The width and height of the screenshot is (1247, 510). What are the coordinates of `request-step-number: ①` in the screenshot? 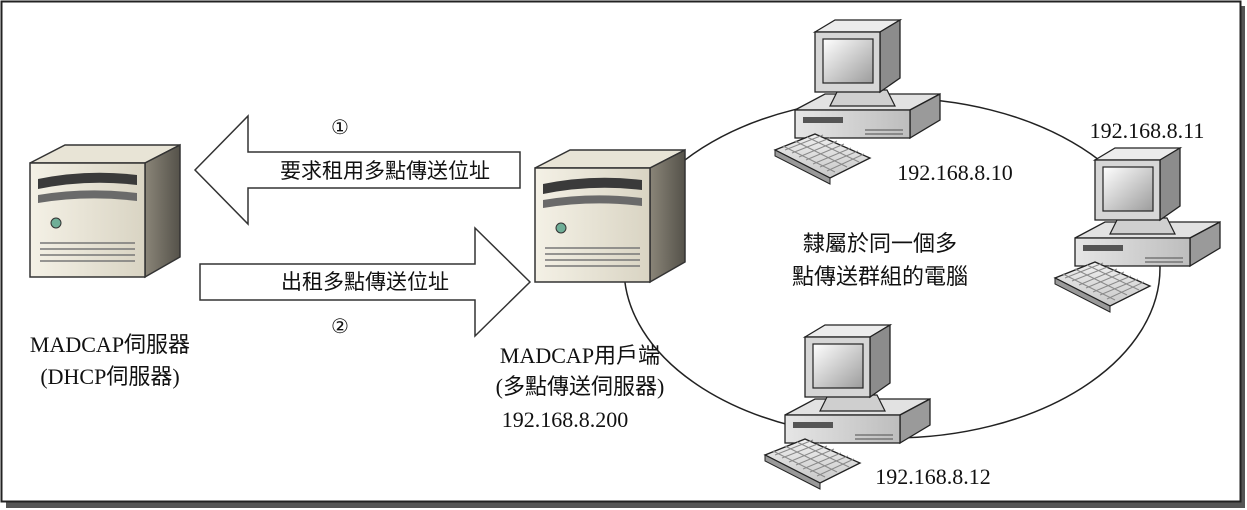 It's located at (340, 128).